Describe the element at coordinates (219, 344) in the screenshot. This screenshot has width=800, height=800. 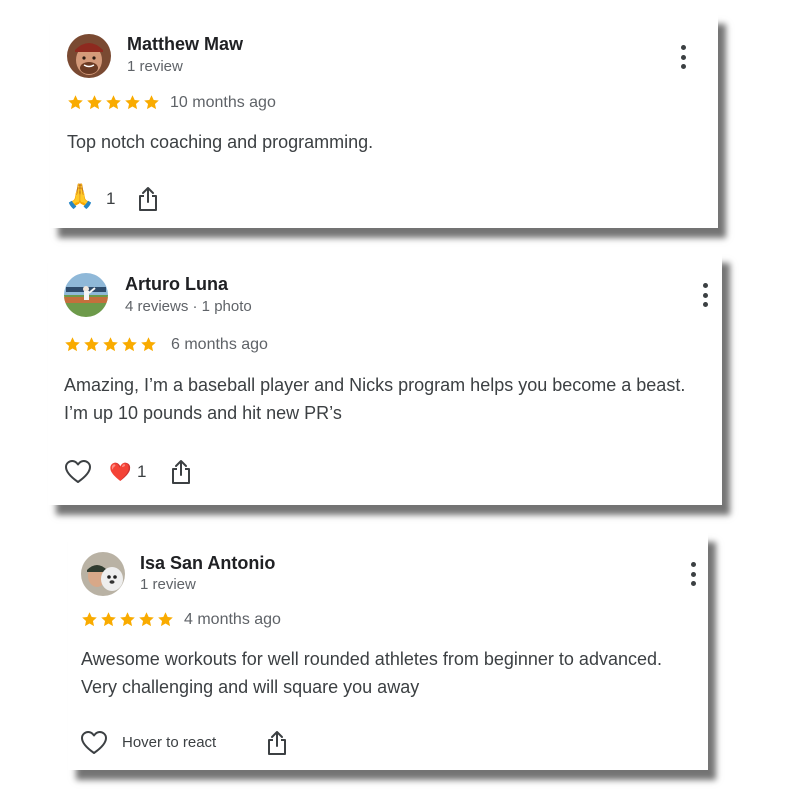
I see `review-time: 6 months ago` at that location.